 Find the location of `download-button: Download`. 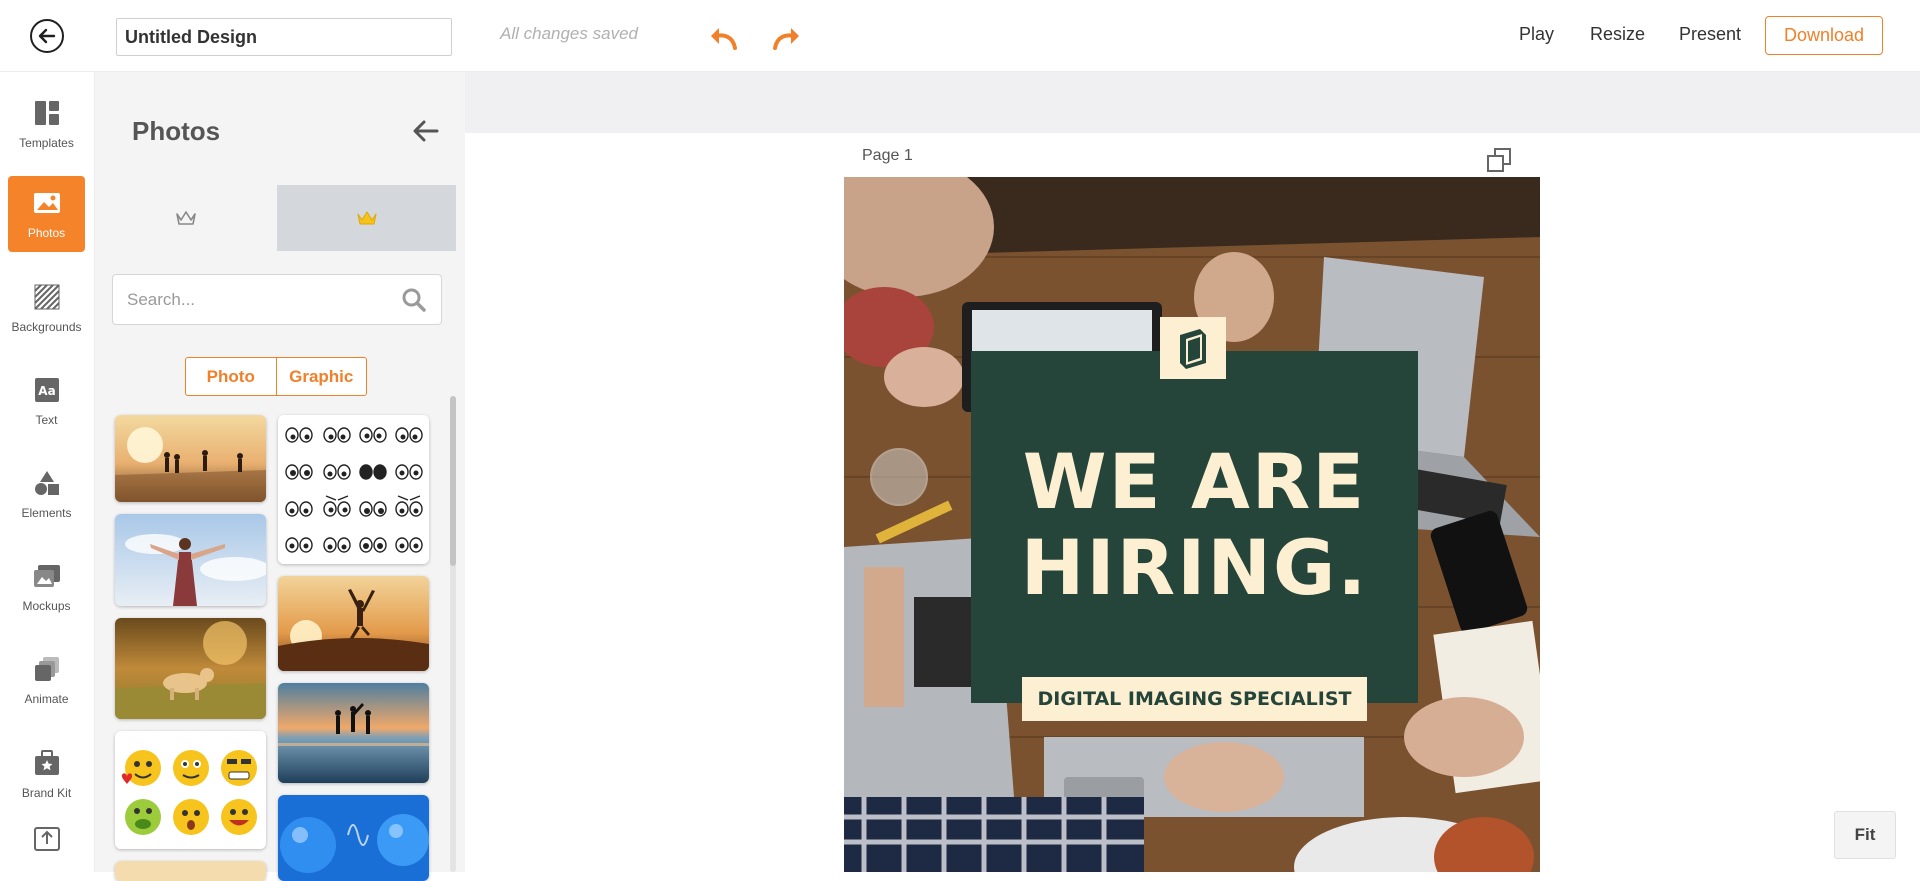

download-button: Download is located at coordinates (1824, 35).